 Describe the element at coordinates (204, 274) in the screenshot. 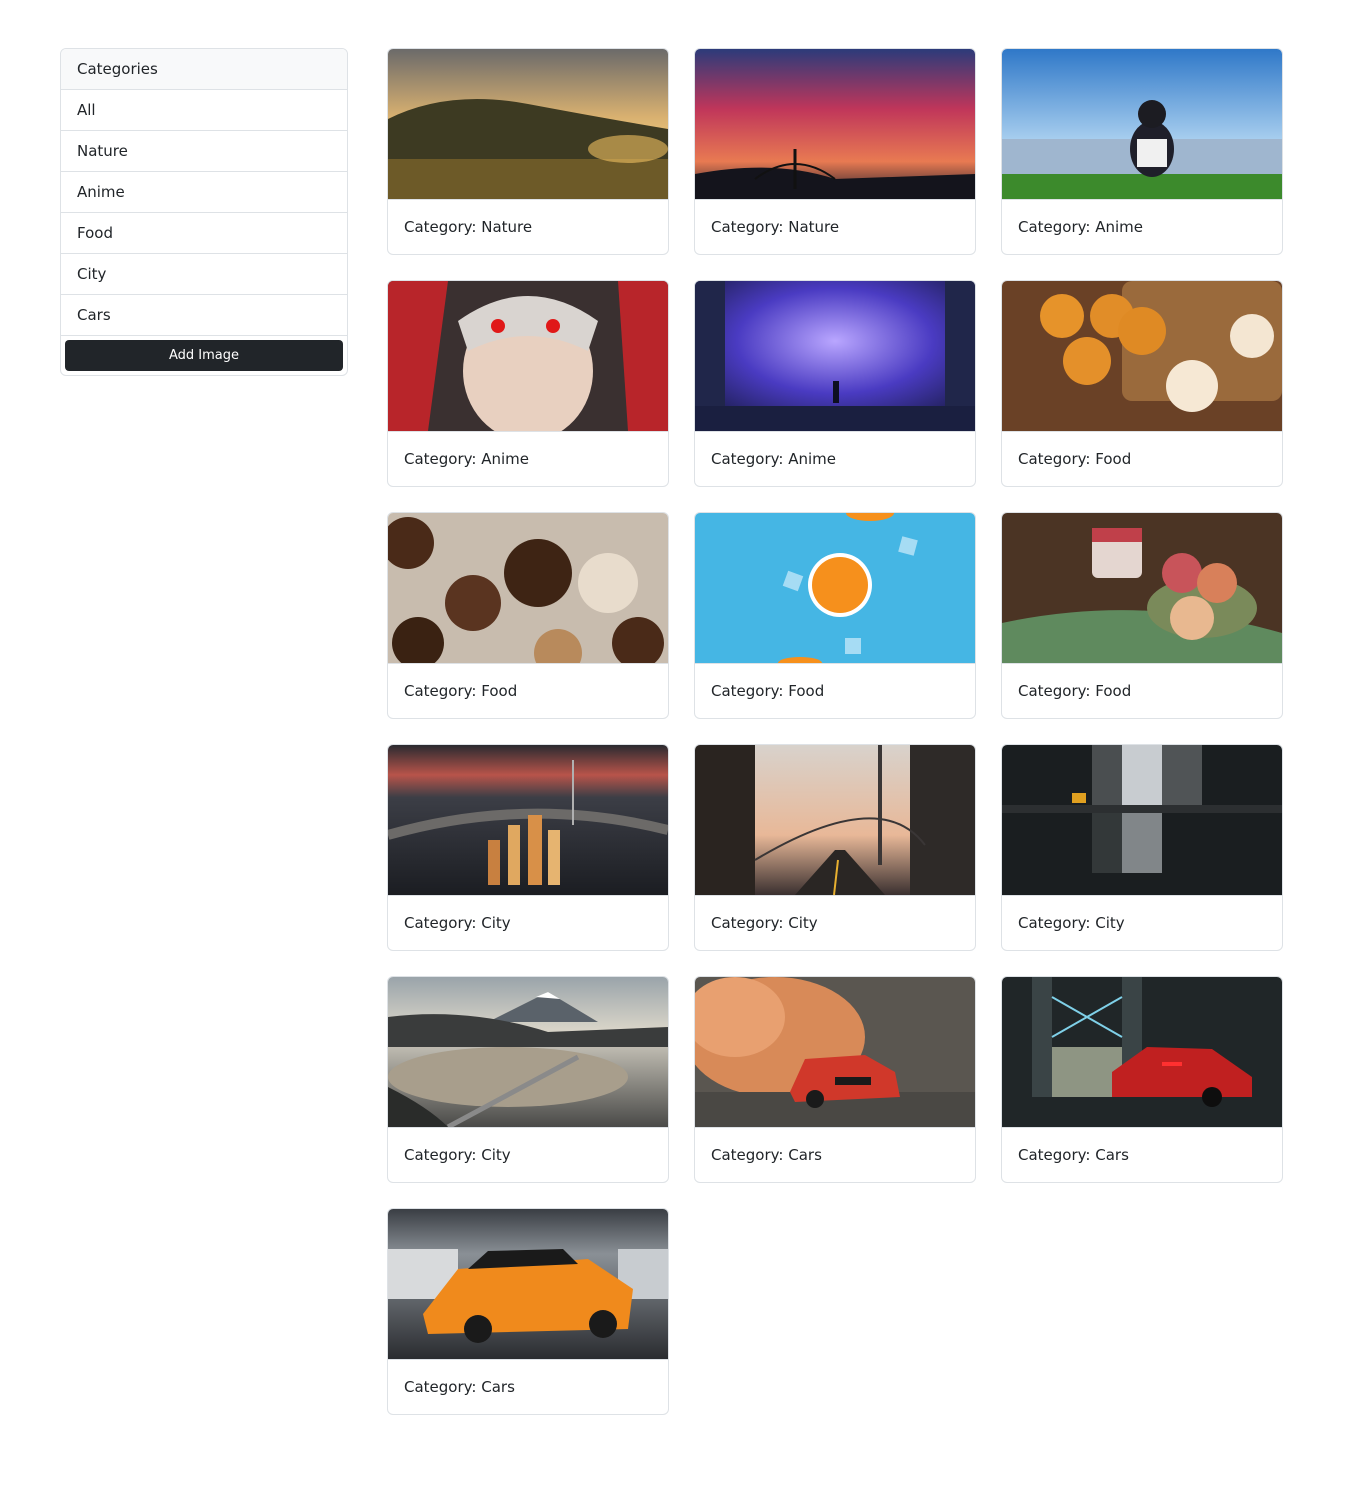

I see `category-item-city: City` at that location.